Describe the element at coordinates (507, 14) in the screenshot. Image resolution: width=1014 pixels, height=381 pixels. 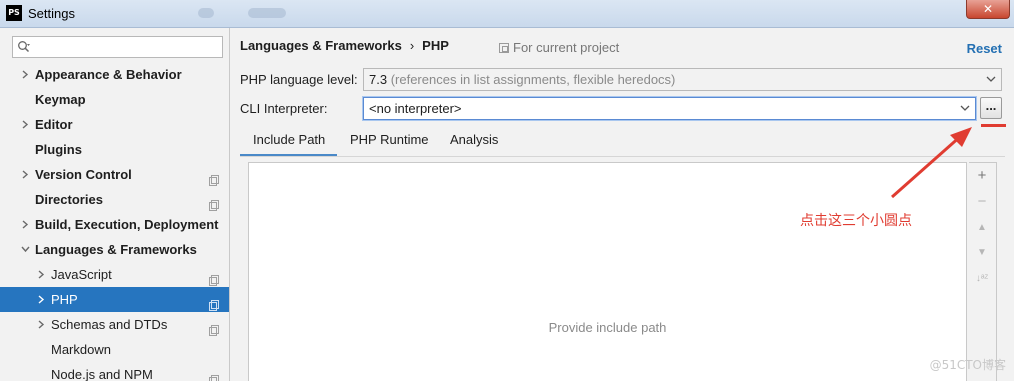
I see `window-title-bar: PS Settings ✕` at that location.